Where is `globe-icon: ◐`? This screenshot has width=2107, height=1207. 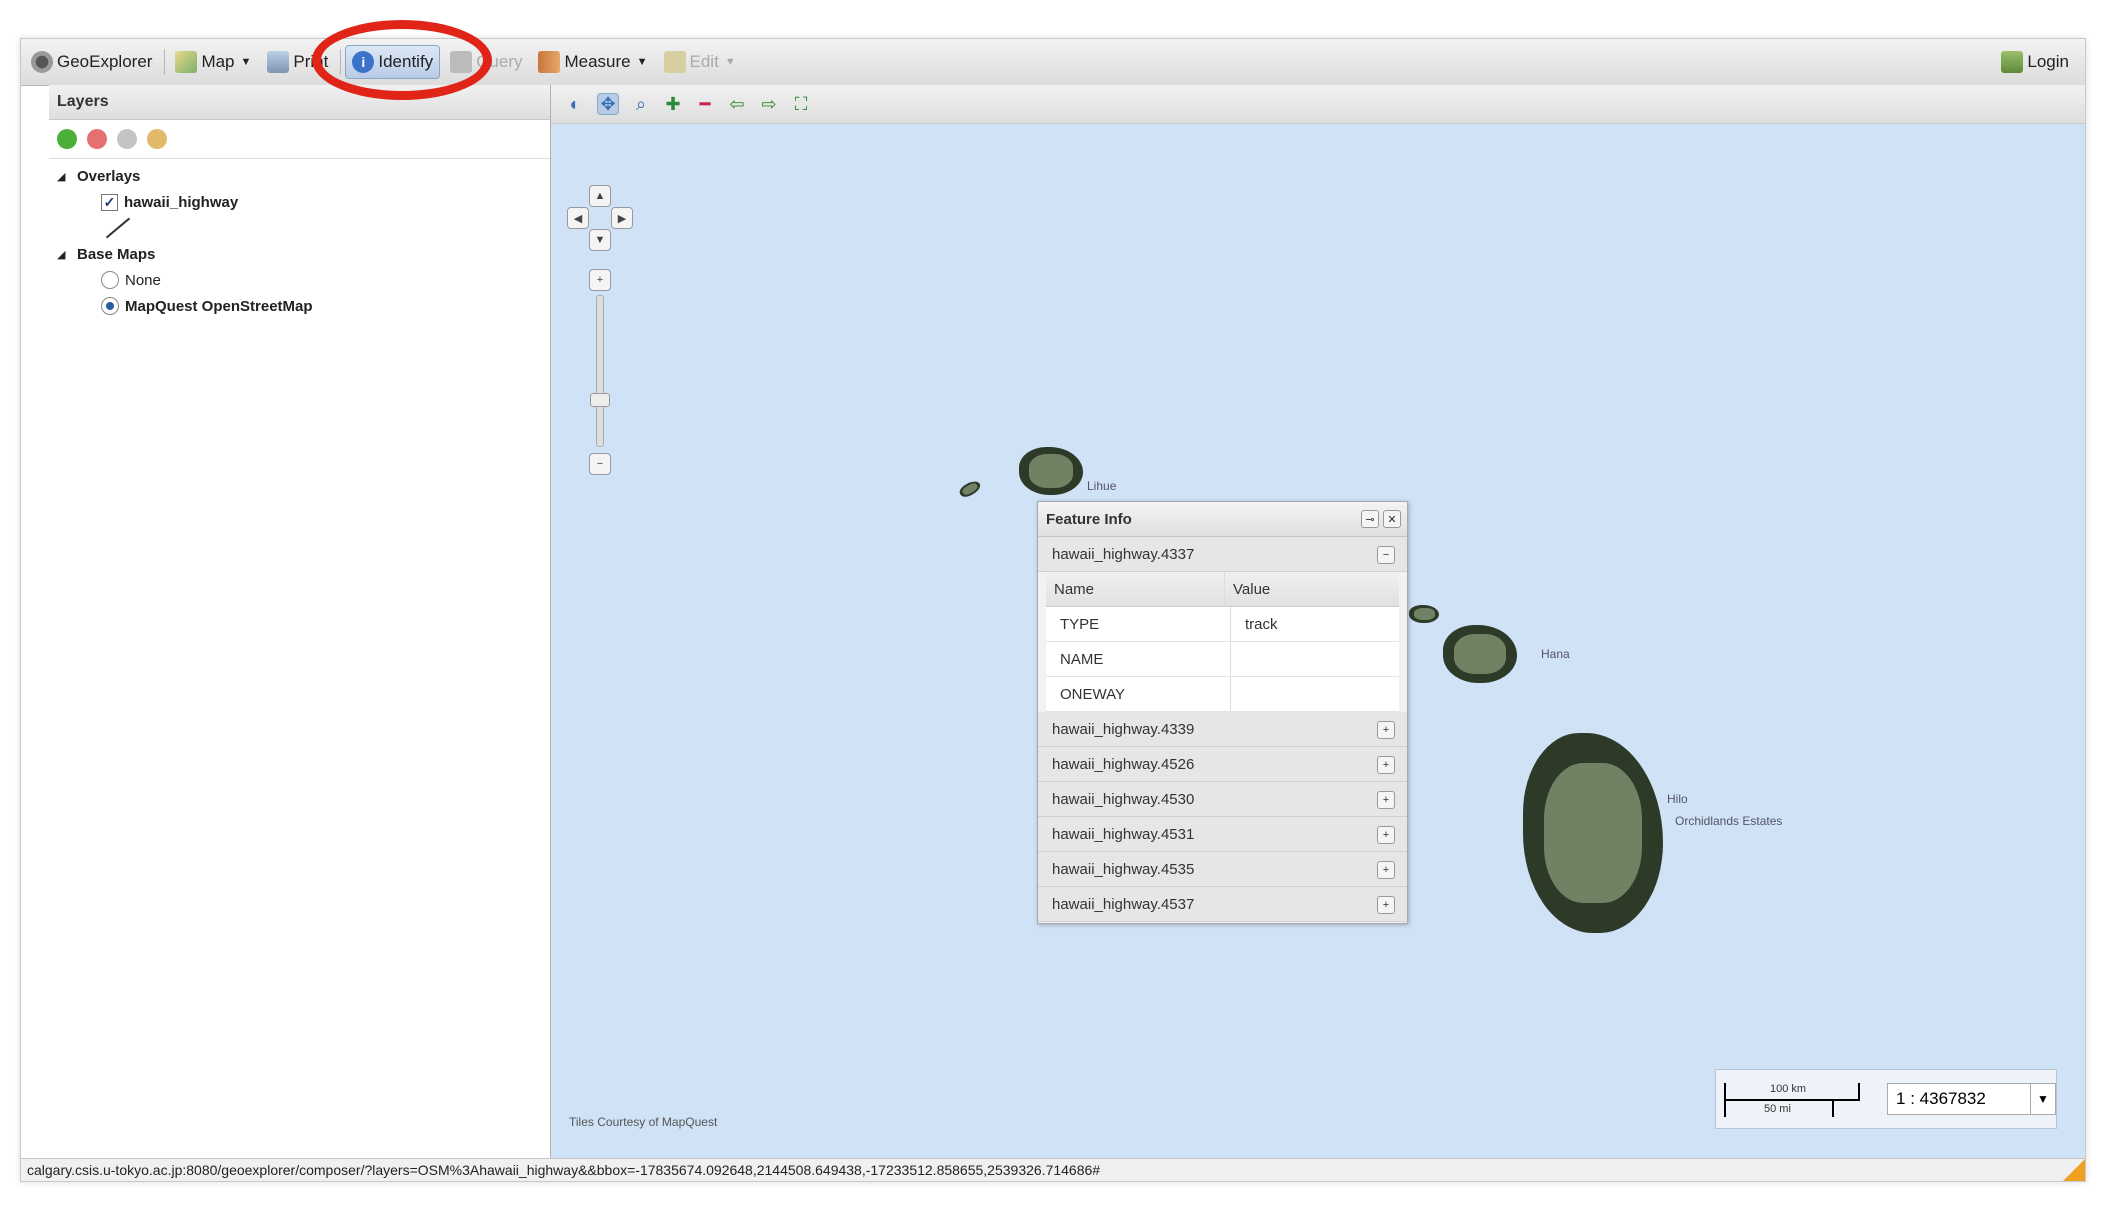 globe-icon: ◐ is located at coordinates (575, 104).